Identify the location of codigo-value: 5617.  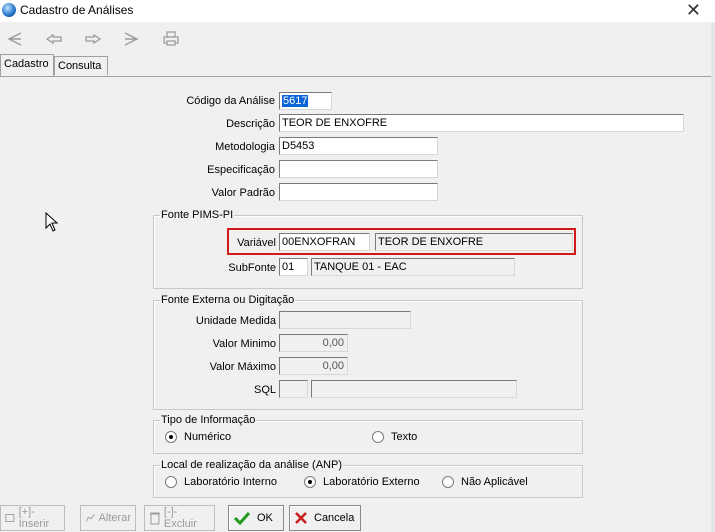
(295, 101).